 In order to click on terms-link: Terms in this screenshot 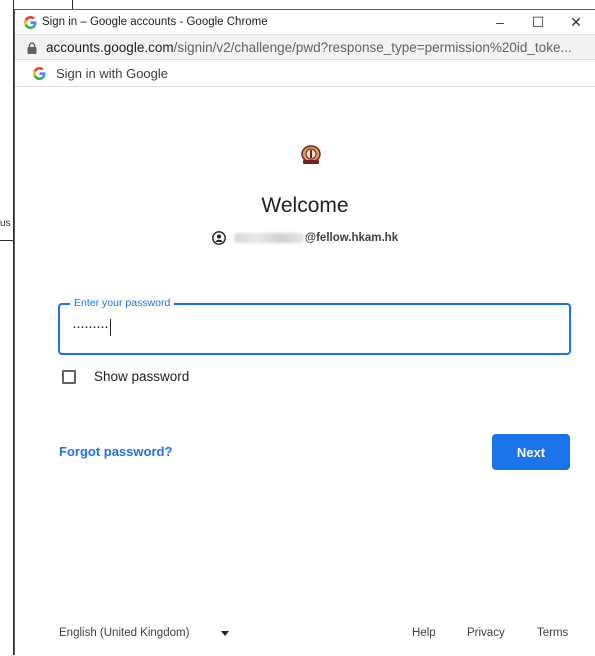, I will do `click(552, 633)`.